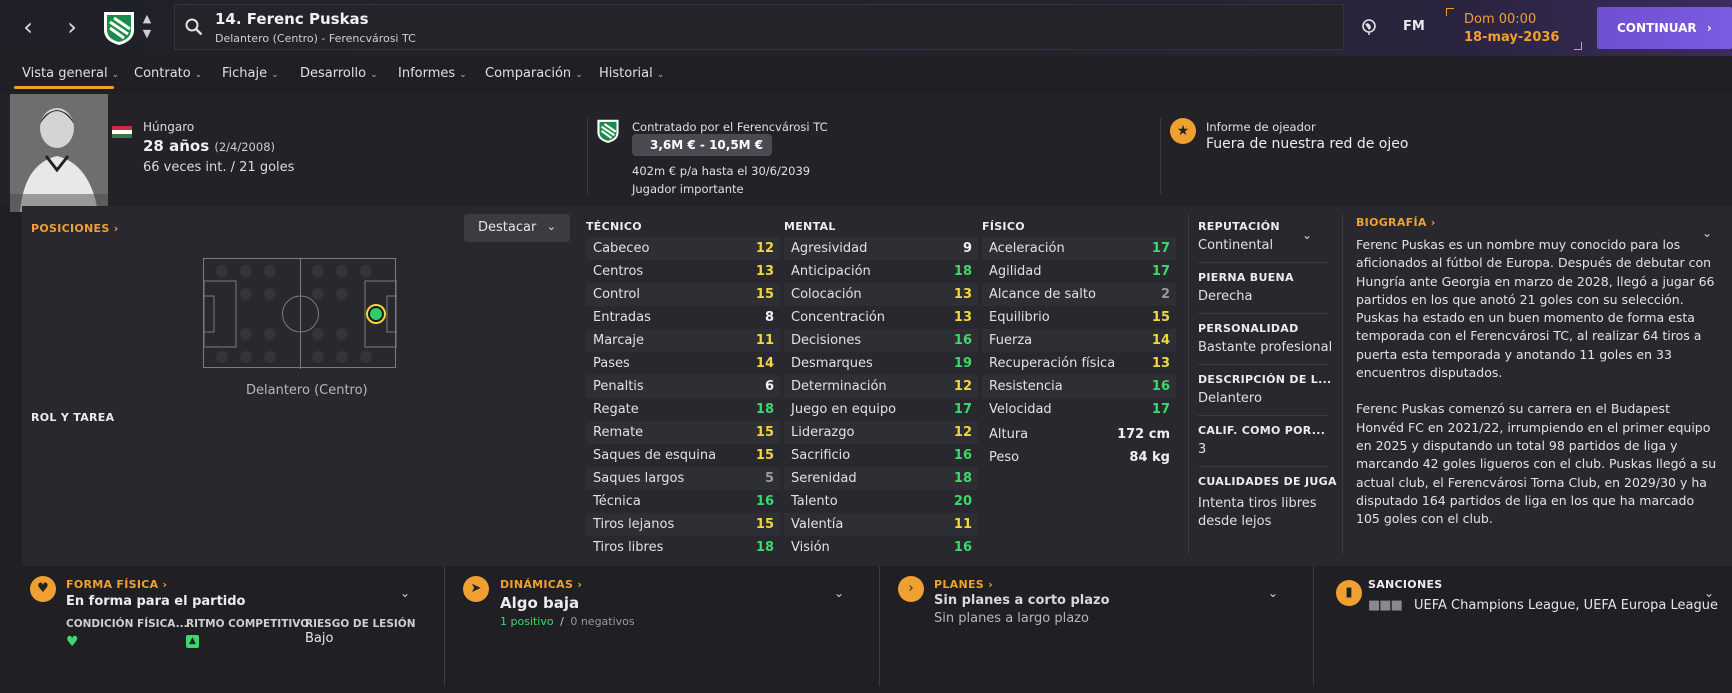  I want to click on attribute-row: Aceleración 17, so click(1079, 248).